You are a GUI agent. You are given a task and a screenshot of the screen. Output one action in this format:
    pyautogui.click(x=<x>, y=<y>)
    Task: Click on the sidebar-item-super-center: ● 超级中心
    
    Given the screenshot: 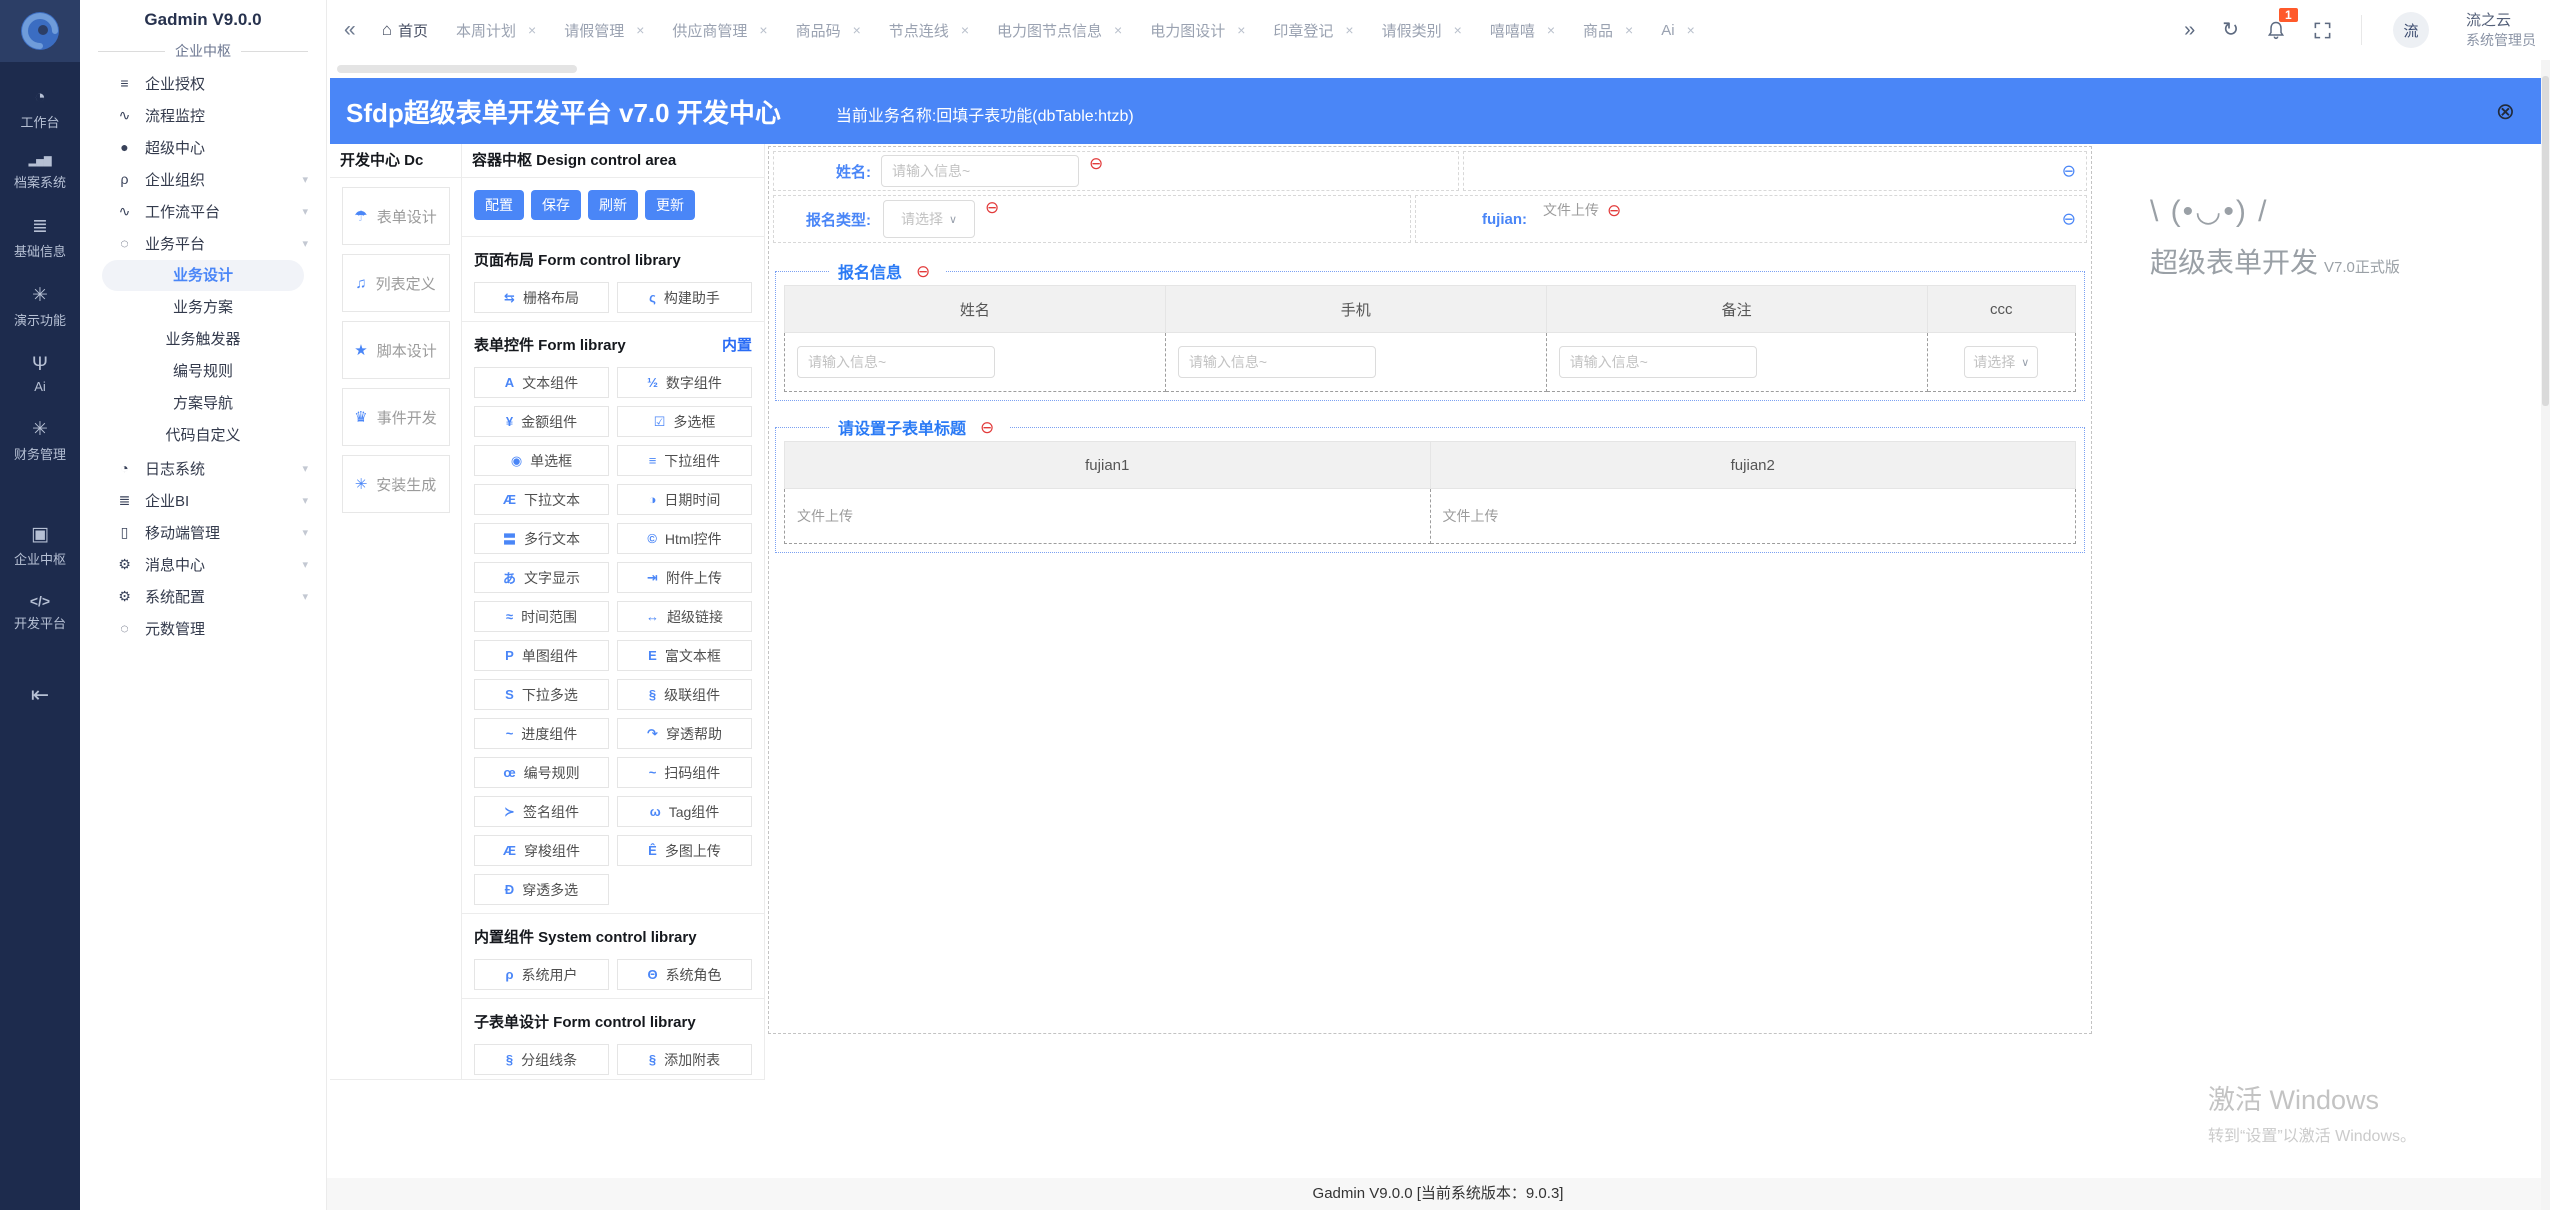 What is the action you would take?
    pyautogui.click(x=203, y=147)
    